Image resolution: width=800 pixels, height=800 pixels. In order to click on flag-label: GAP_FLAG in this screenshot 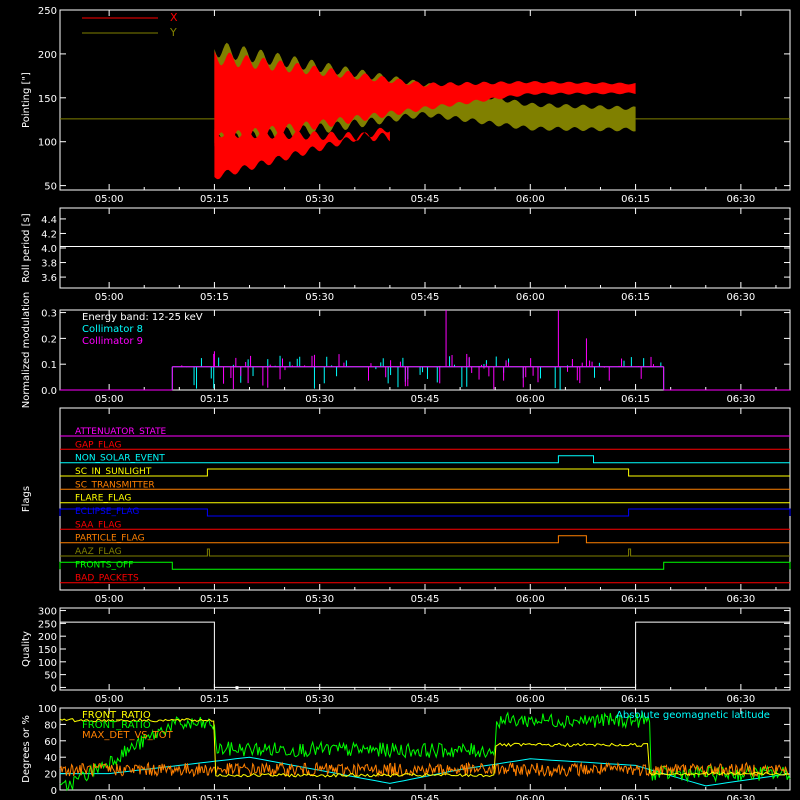, I will do `click(98, 445)`.